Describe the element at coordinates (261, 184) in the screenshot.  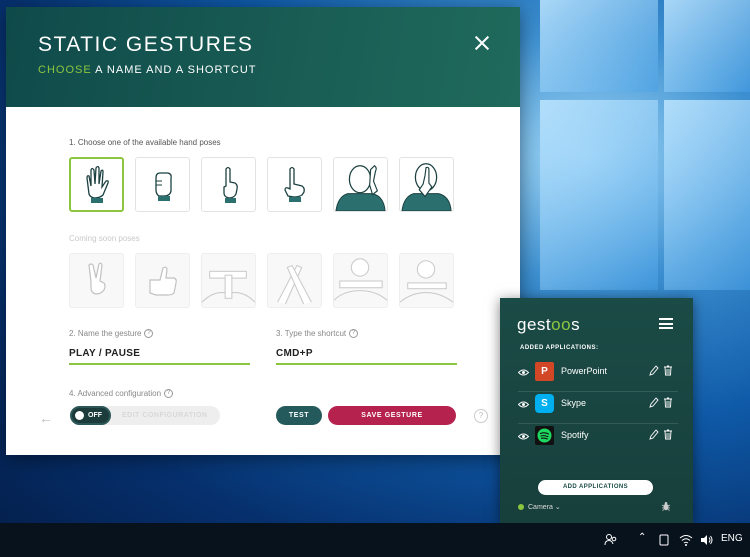
I see `available-poses` at that location.